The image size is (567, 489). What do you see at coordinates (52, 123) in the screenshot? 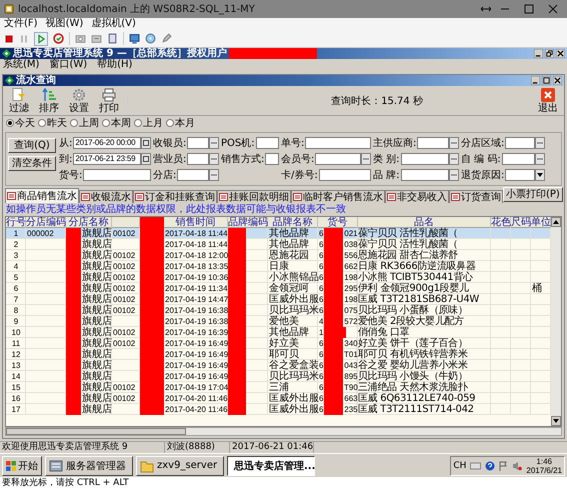
I see `radio-option: 昨天` at bounding box center [52, 123].